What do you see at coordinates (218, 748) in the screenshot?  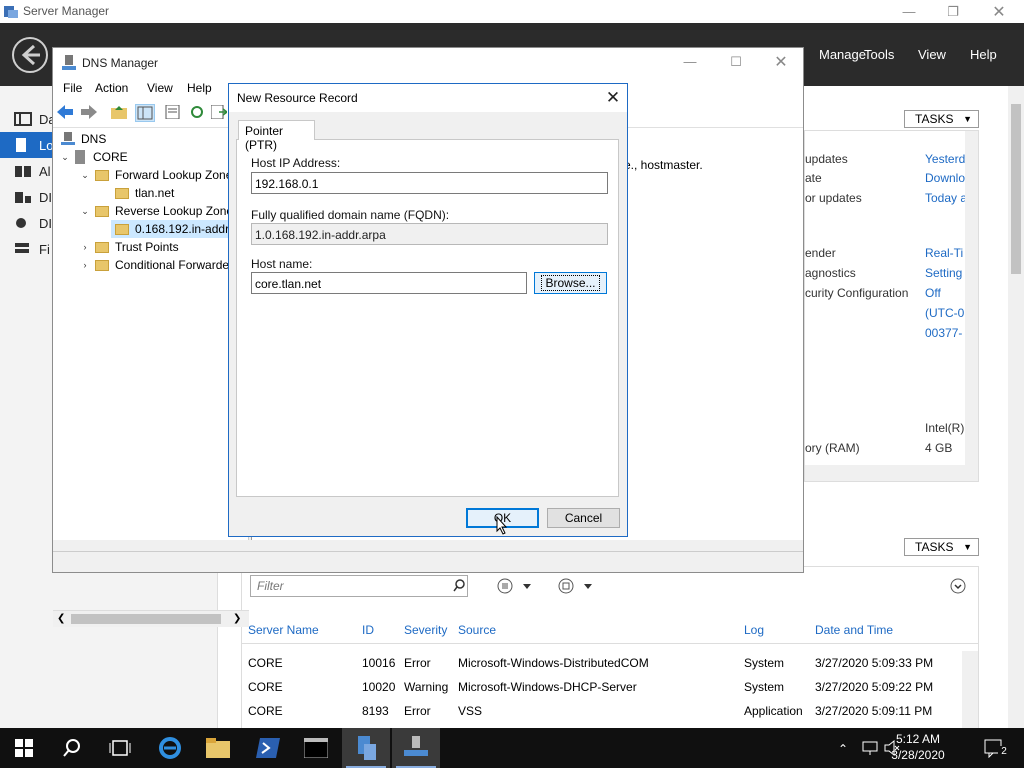 I see `file-explorer-icon` at bounding box center [218, 748].